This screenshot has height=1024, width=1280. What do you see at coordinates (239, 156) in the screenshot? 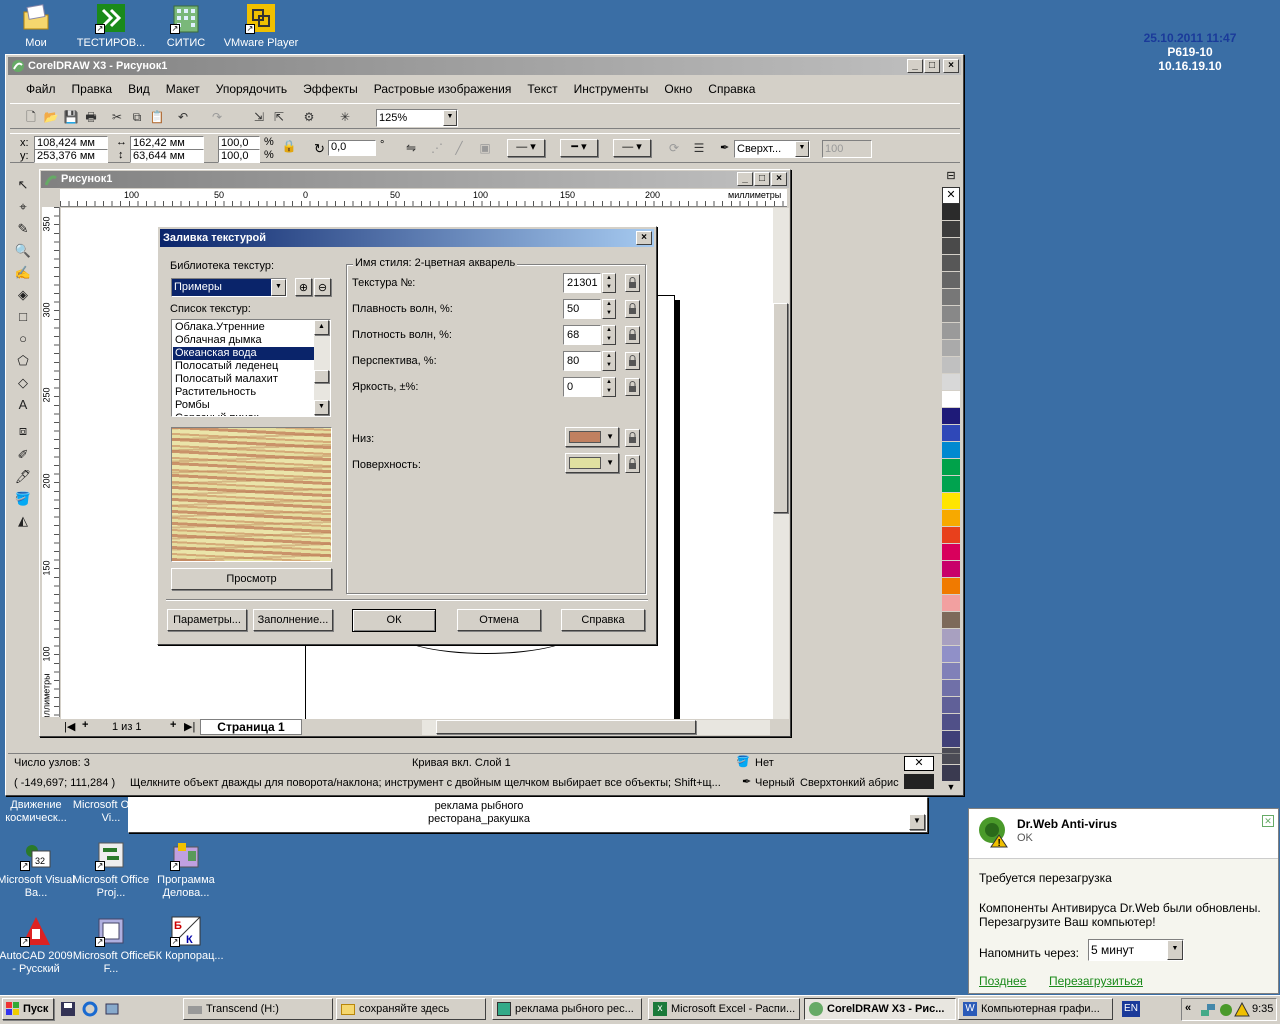
I see `scale-y-field: 100,0` at bounding box center [239, 156].